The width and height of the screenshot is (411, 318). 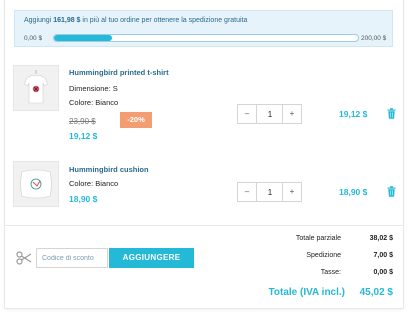 What do you see at coordinates (204, 225) in the screenshot?
I see `divider` at bounding box center [204, 225].